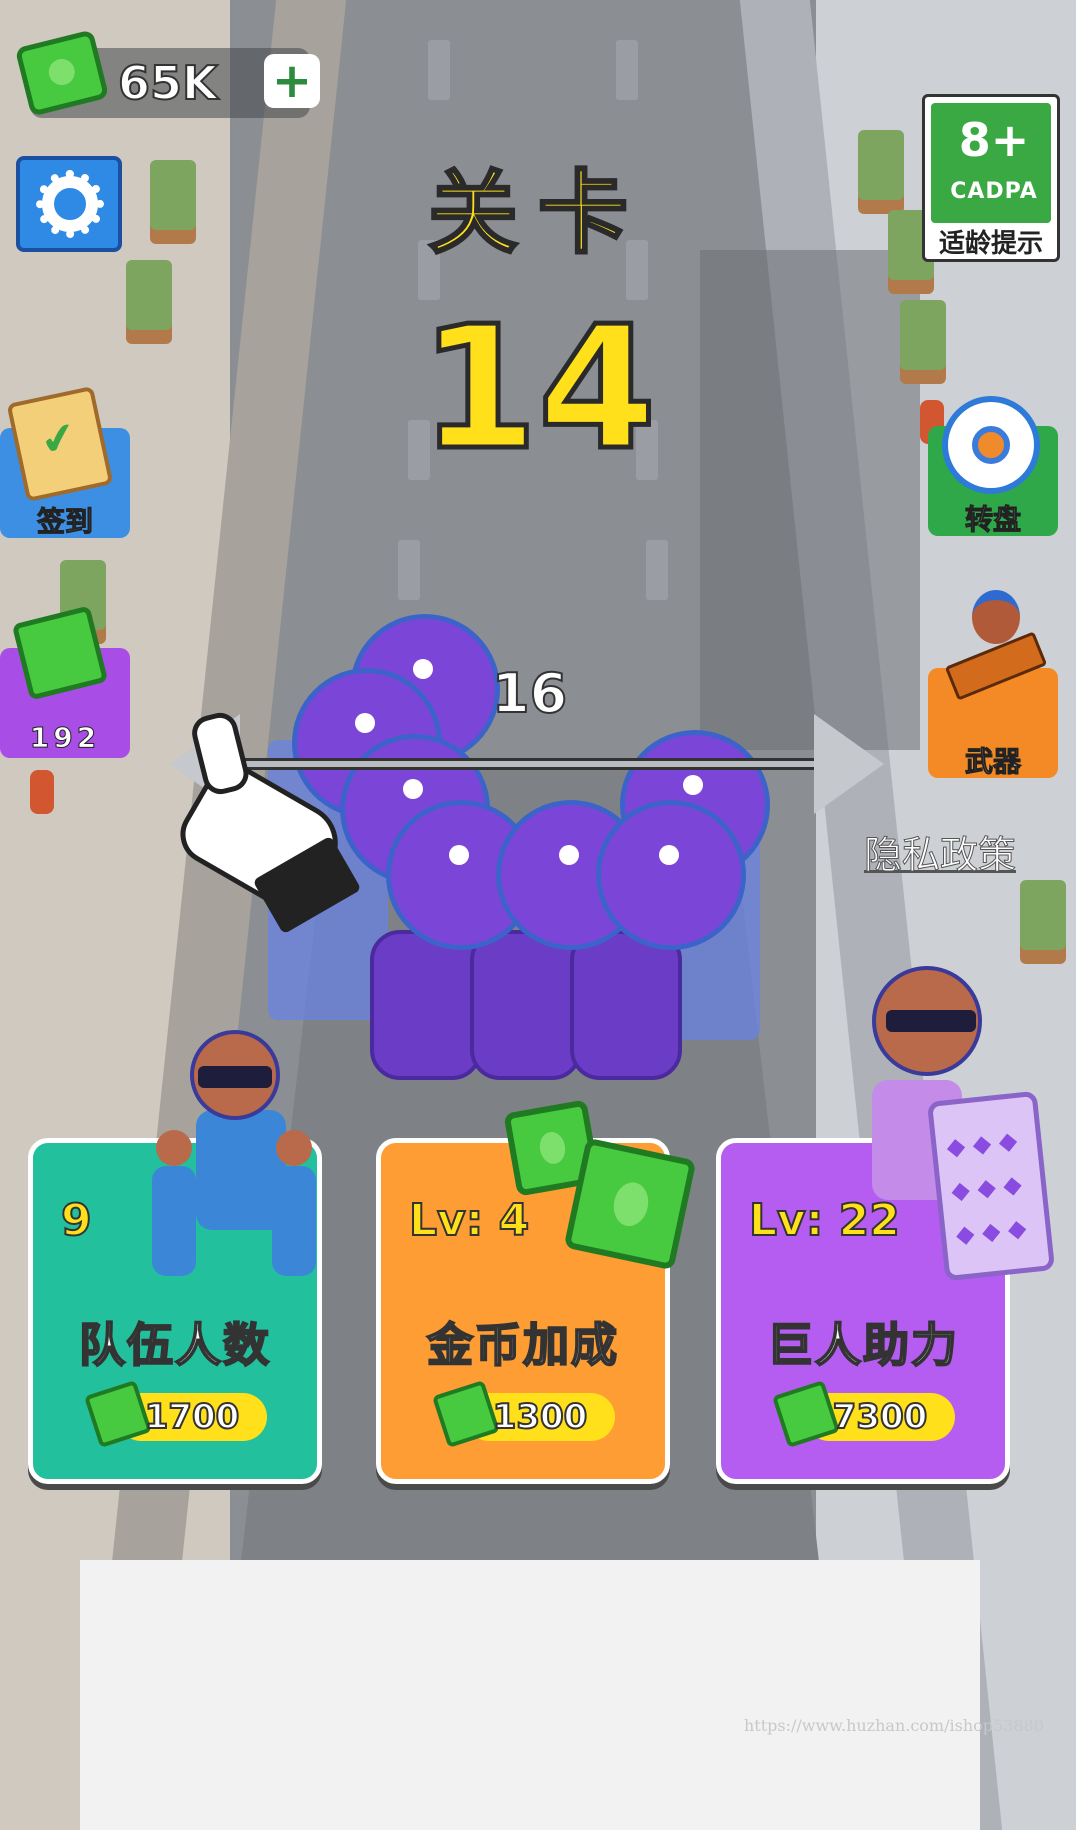 The height and width of the screenshot is (1830, 1076). What do you see at coordinates (76, 1220) in the screenshot?
I see `upgrade-level: 9` at bounding box center [76, 1220].